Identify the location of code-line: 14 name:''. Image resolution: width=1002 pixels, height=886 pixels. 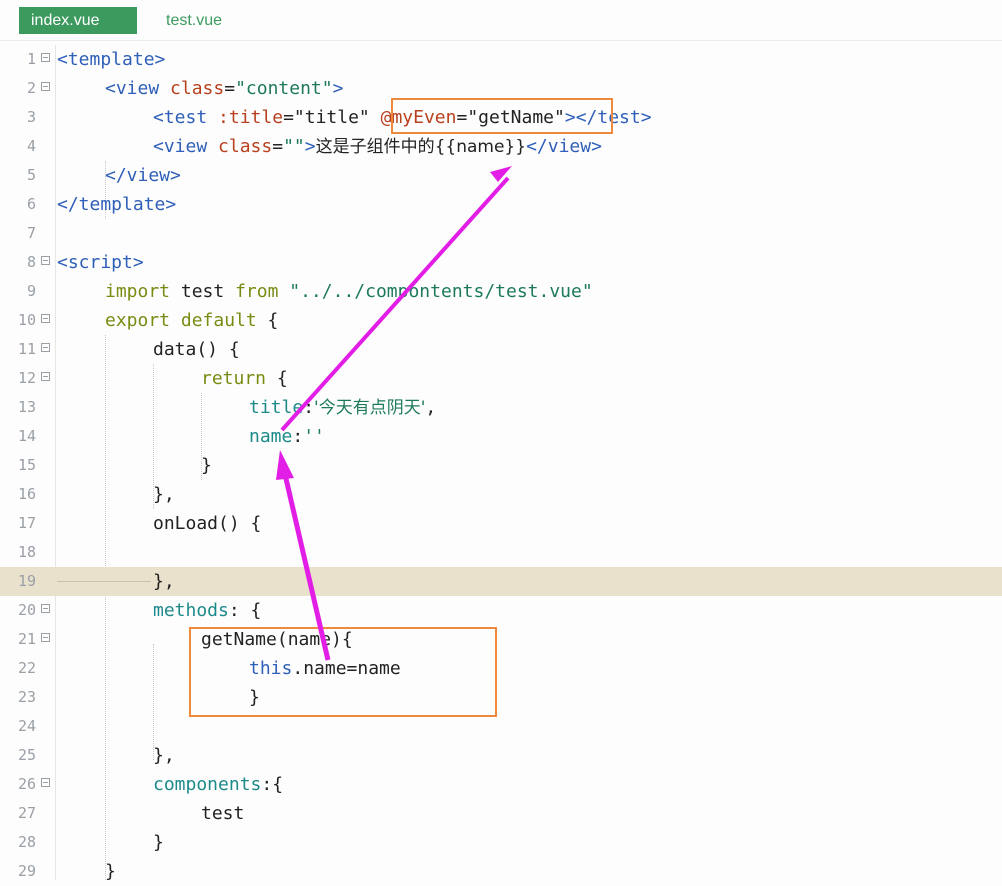
(501, 436).